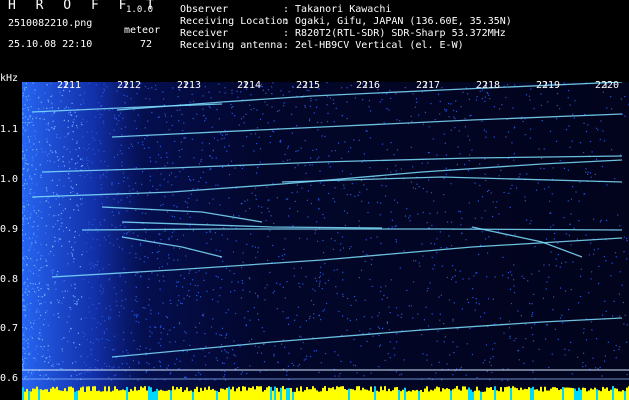 Image resolution: width=629 pixels, height=400 pixels. What do you see at coordinates (69, 85) in the screenshot?
I see `time-label: 2211` at bounding box center [69, 85].